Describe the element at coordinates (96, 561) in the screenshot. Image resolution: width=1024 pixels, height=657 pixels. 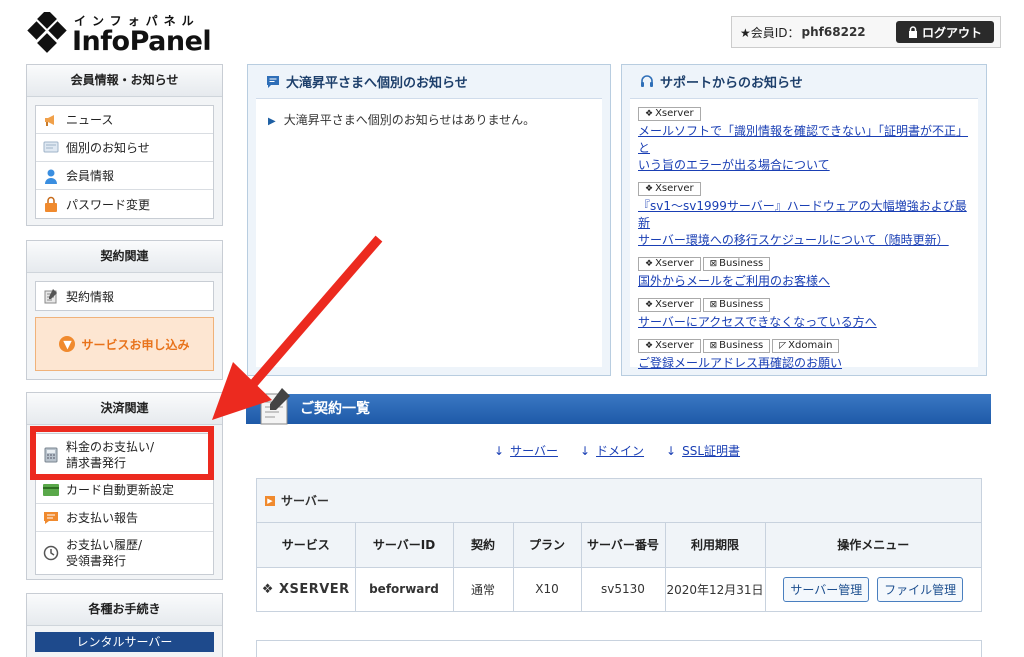
I see `sidebar-item-label-line2: 受領書発行` at that location.